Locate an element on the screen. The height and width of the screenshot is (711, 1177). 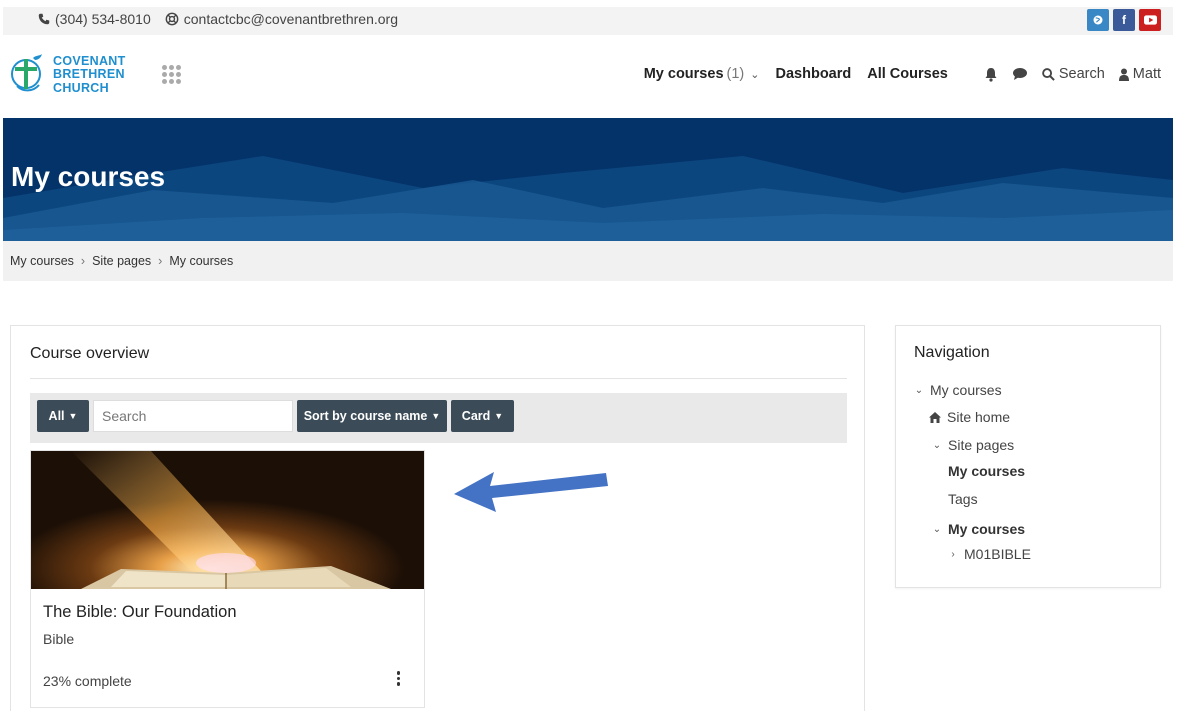
nav-course-count: (1) is located at coordinates (735, 74).